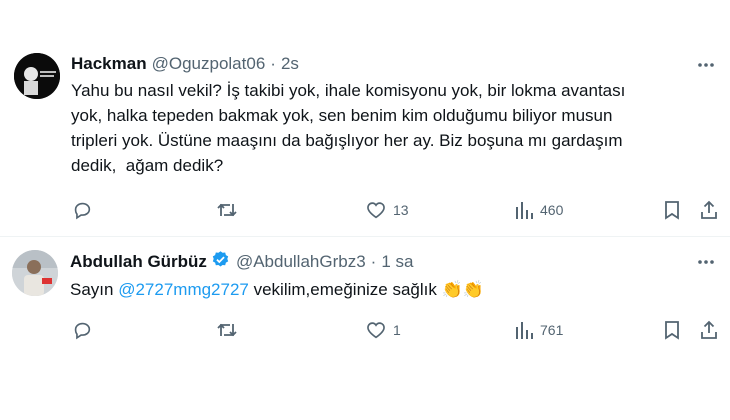 Image resolution: width=730 pixels, height=420 pixels. Describe the element at coordinates (109, 64) in the screenshot. I see `author-name: Hackman` at that location.